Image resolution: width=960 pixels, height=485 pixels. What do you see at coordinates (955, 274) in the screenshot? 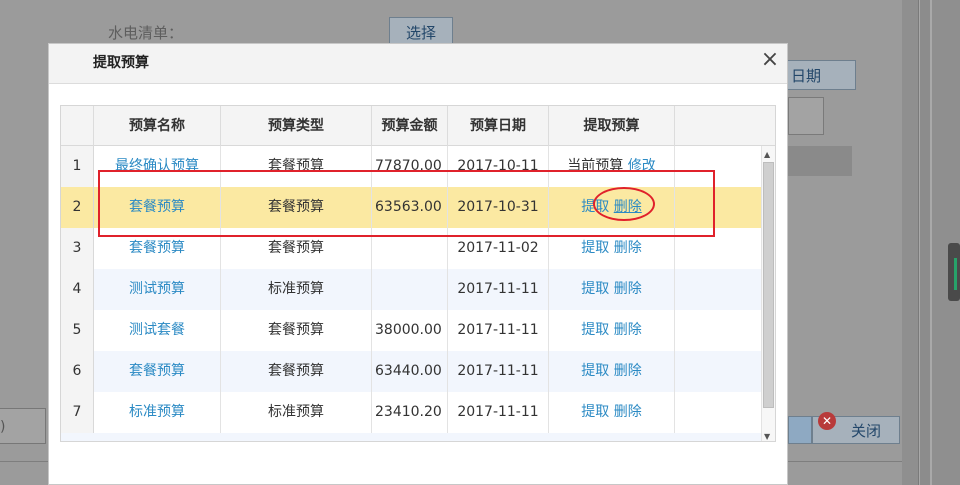
I see `side-widget-indicator` at bounding box center [955, 274].